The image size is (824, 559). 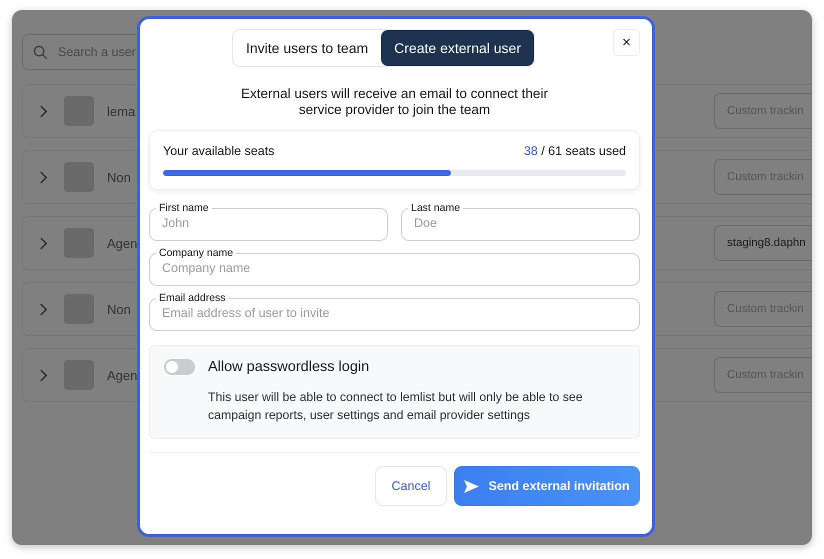 What do you see at coordinates (121, 111) in the screenshot?
I see `user-name: lema` at bounding box center [121, 111].